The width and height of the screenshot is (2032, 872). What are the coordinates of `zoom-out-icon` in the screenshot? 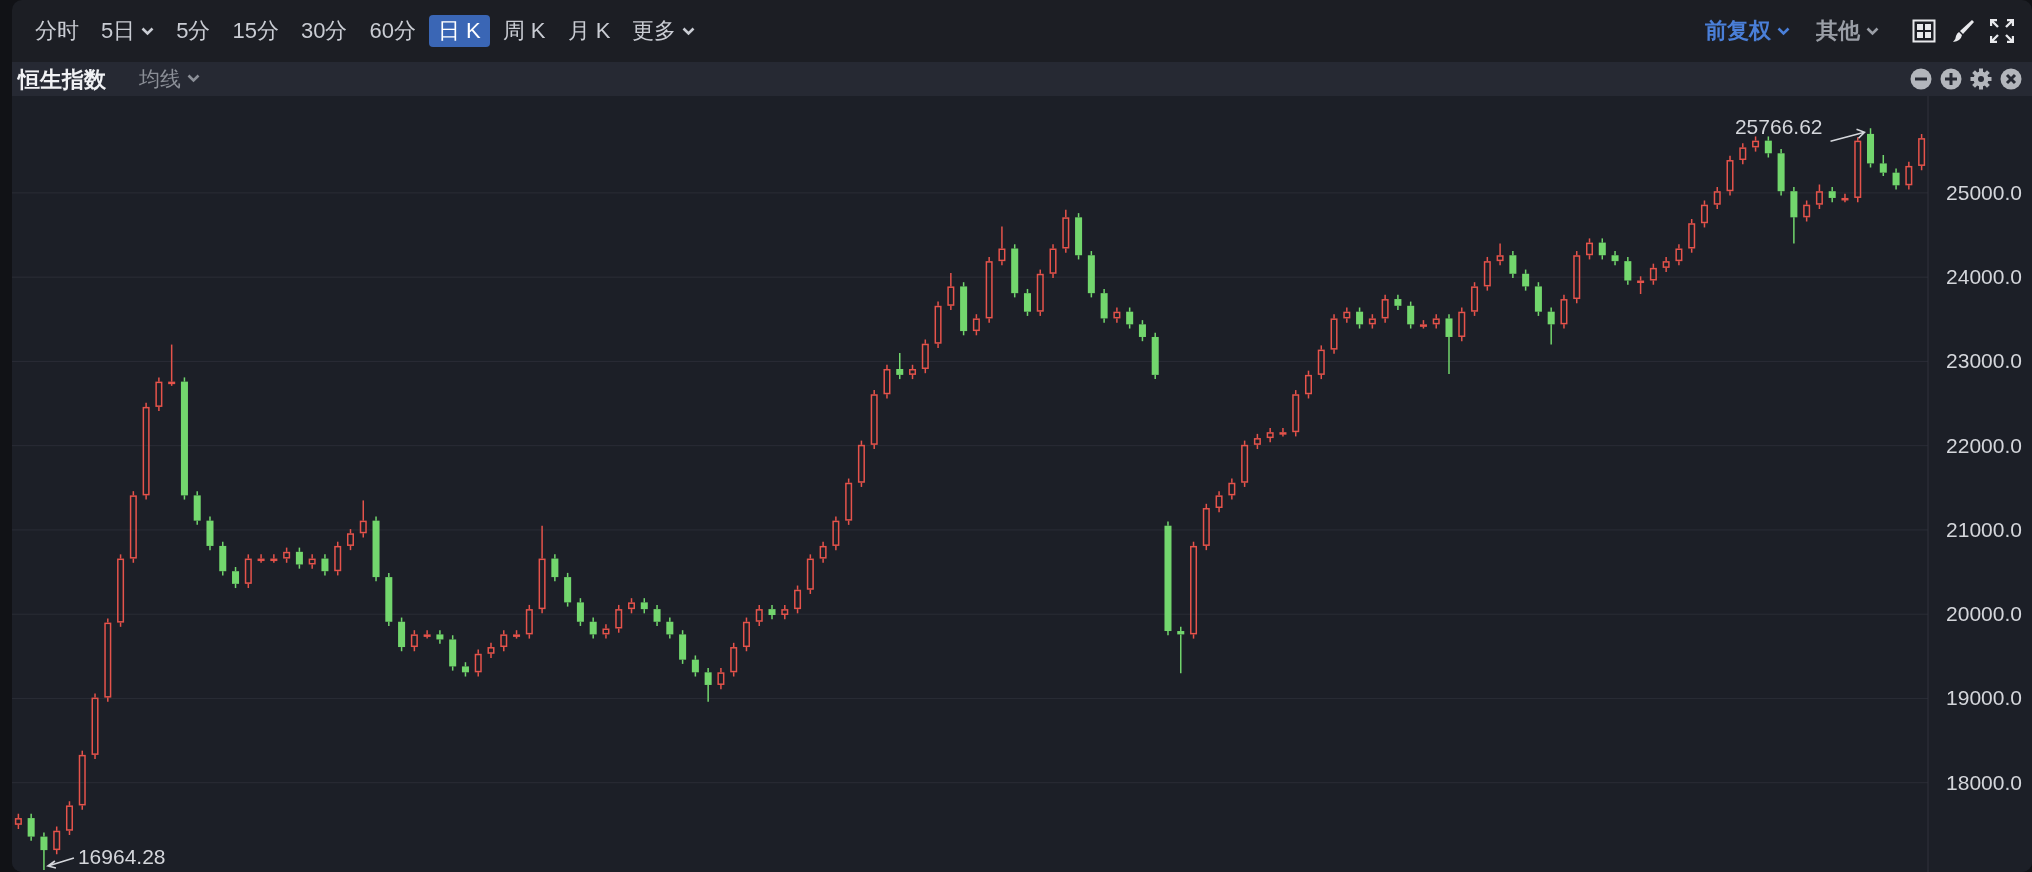 It's located at (1921, 79).